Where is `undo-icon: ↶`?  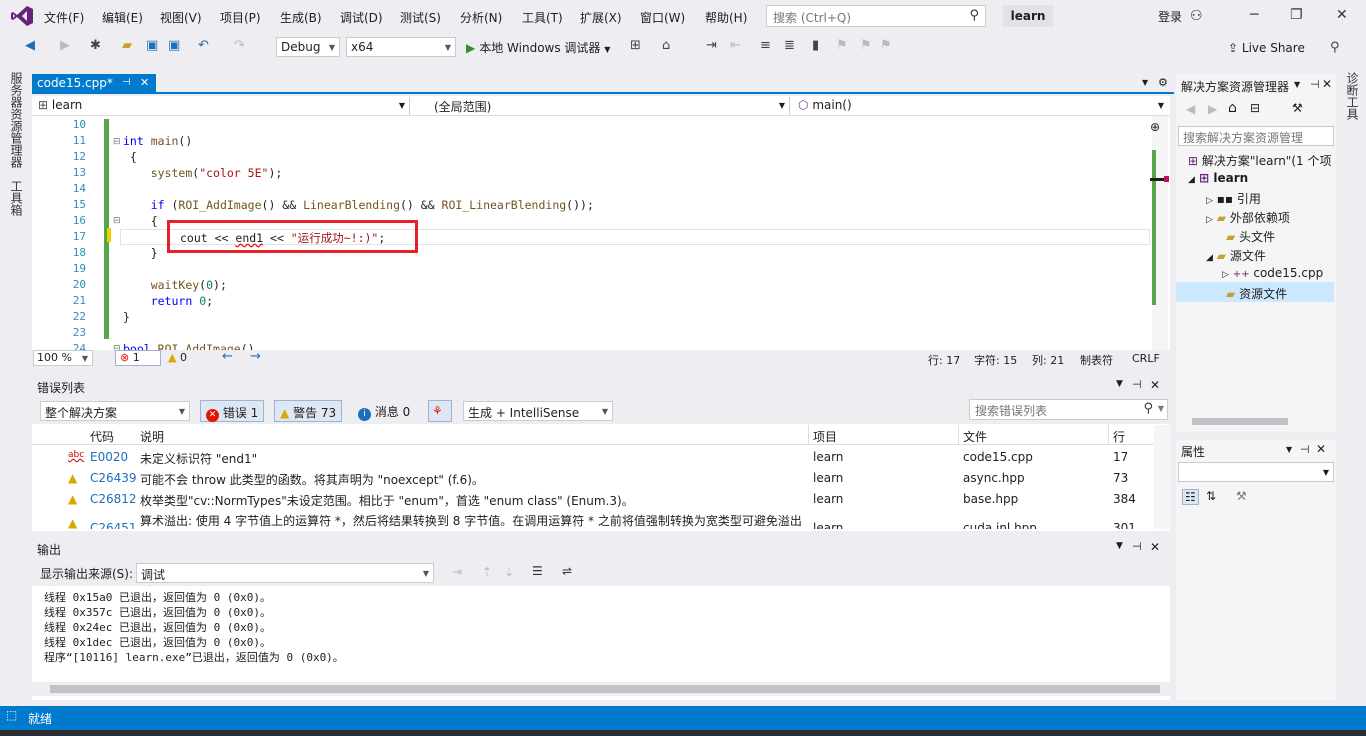 undo-icon: ↶ is located at coordinates (203, 45).